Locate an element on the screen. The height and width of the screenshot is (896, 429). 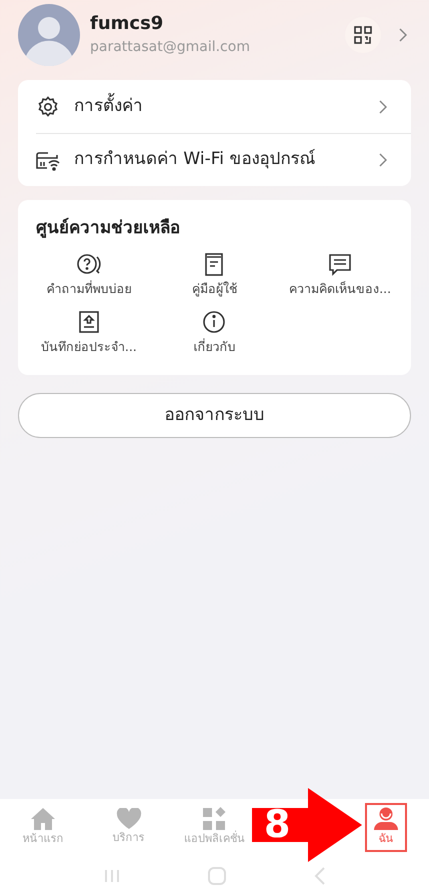
menu-label: การกำหนดค่า Wi-Fi ของอุปกรณ์ is located at coordinates (195, 160).